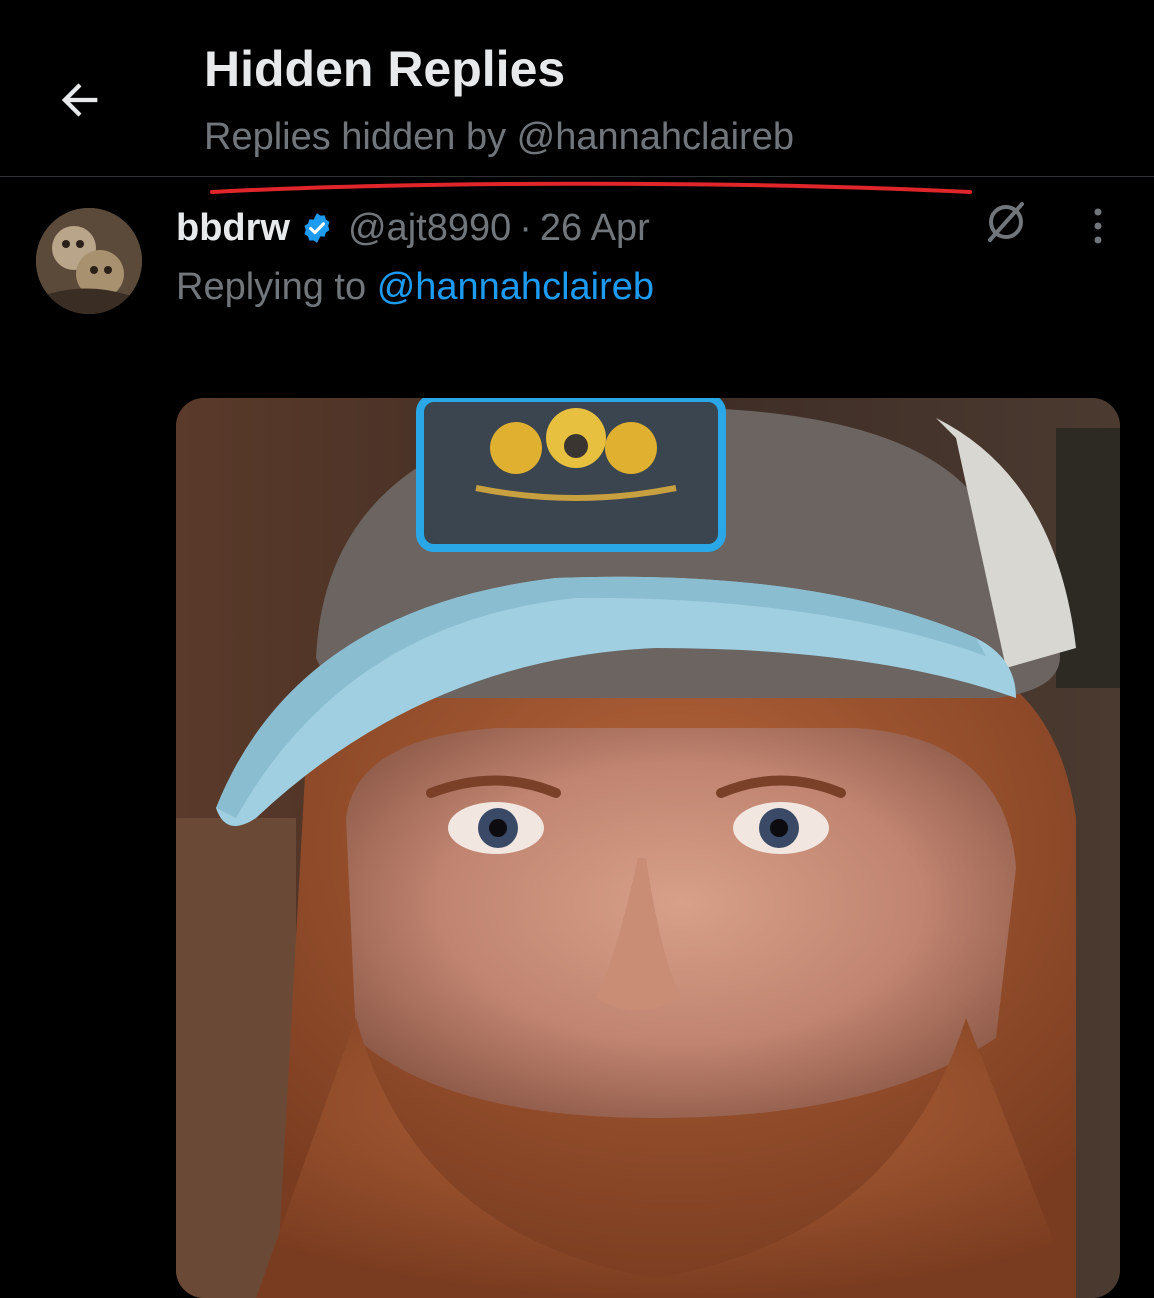  Describe the element at coordinates (317, 228) in the screenshot. I see `verified-badge-icon` at that location.